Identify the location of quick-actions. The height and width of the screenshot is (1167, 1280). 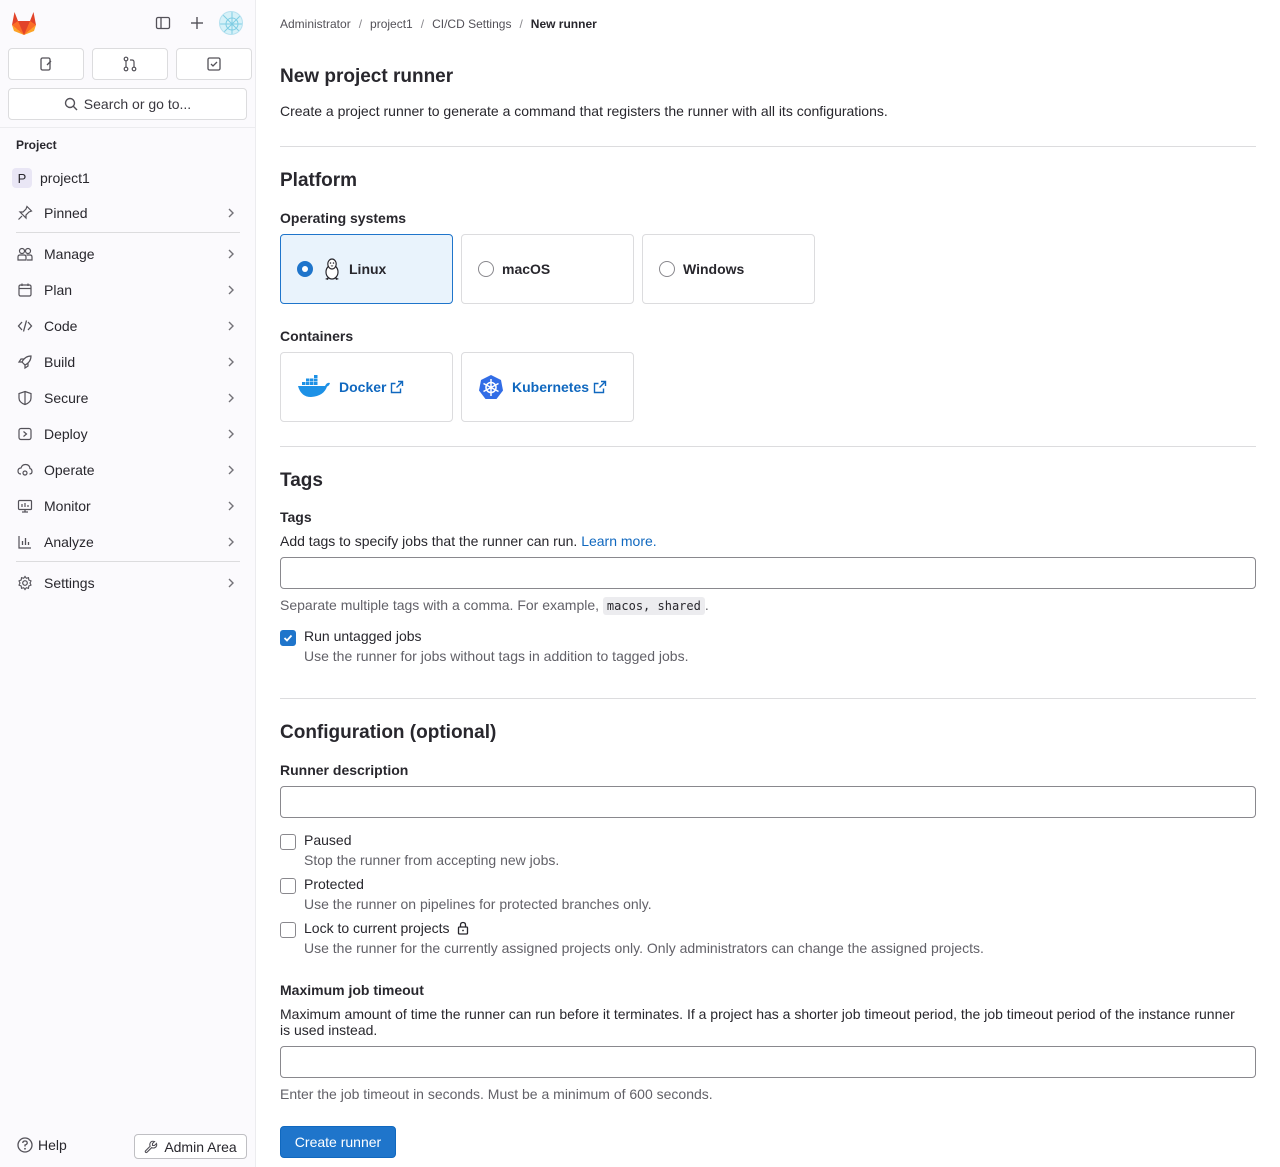
(130, 64).